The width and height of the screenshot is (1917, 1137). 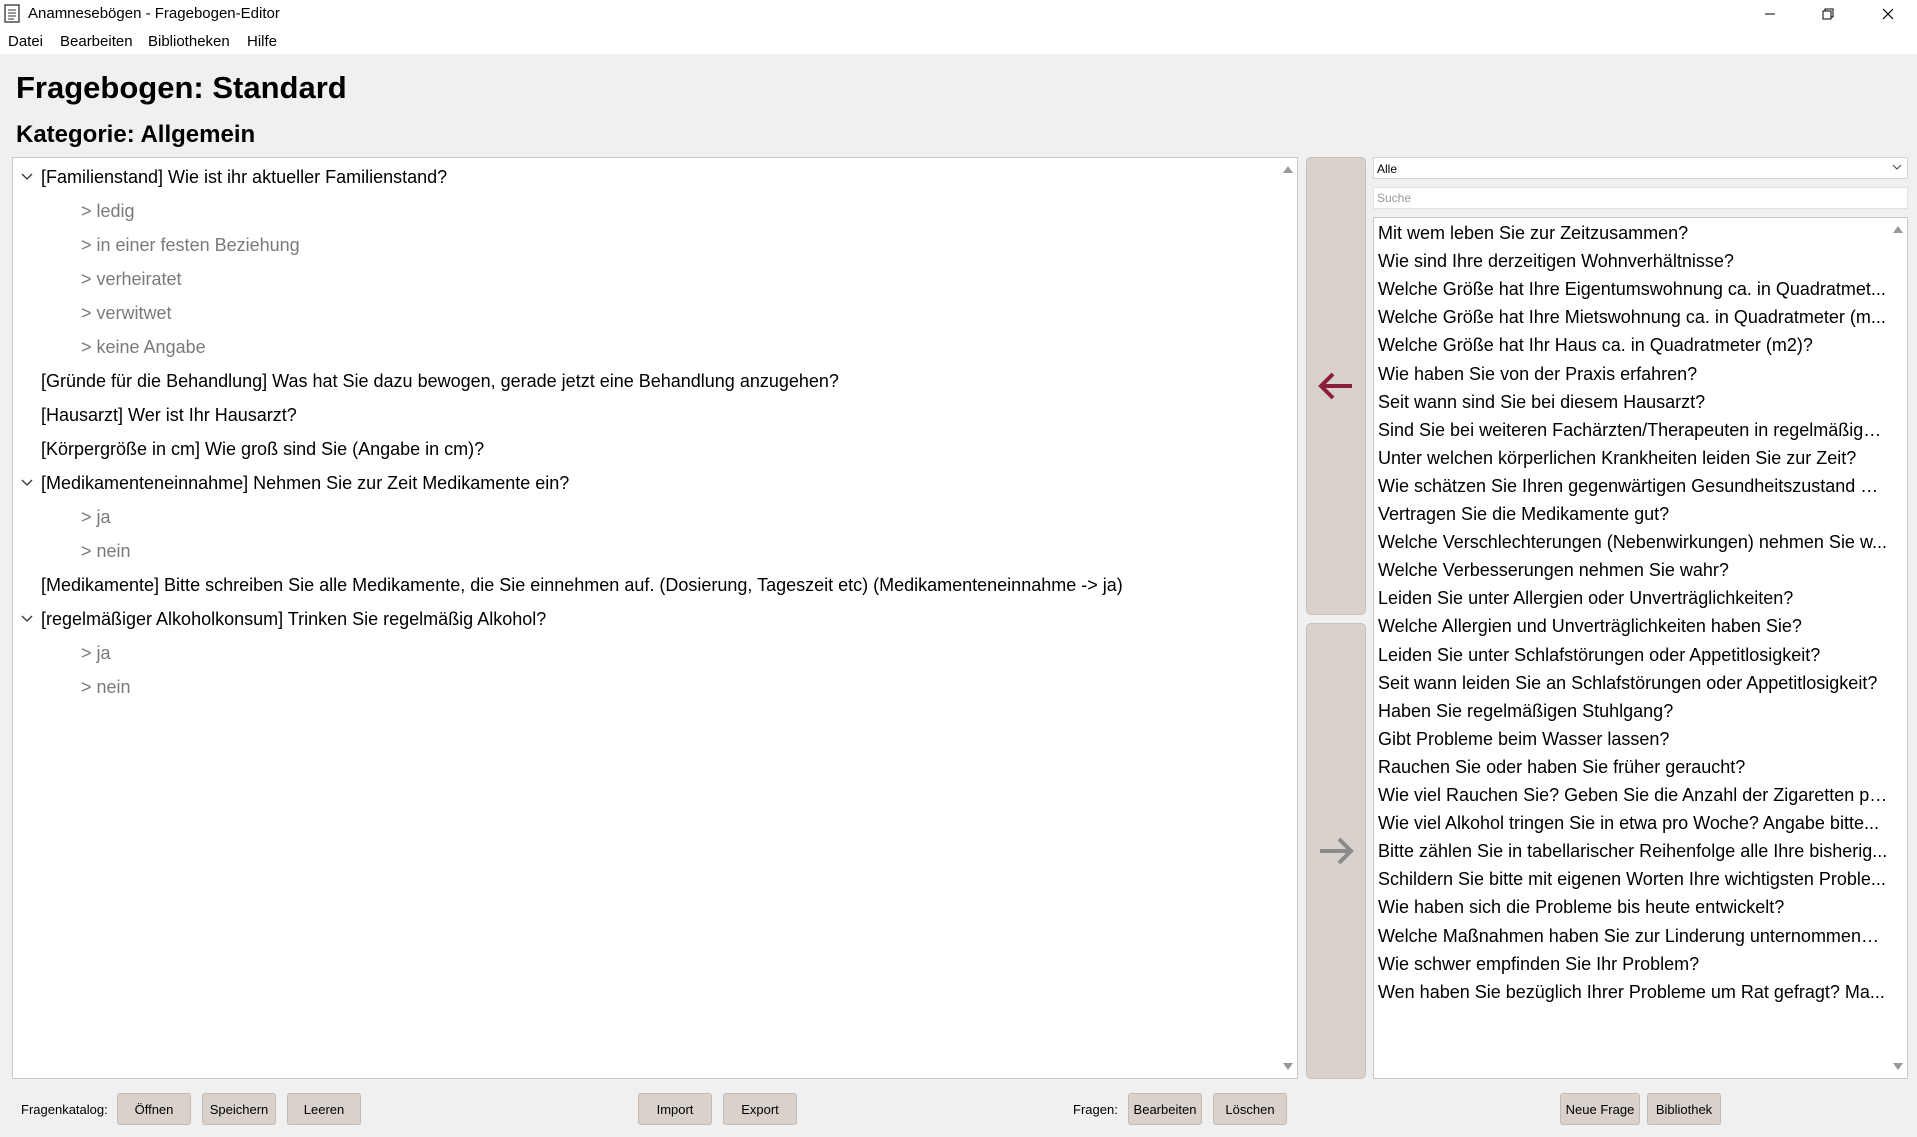 I want to click on remove-from-questionnaire-button, so click(x=1336, y=851).